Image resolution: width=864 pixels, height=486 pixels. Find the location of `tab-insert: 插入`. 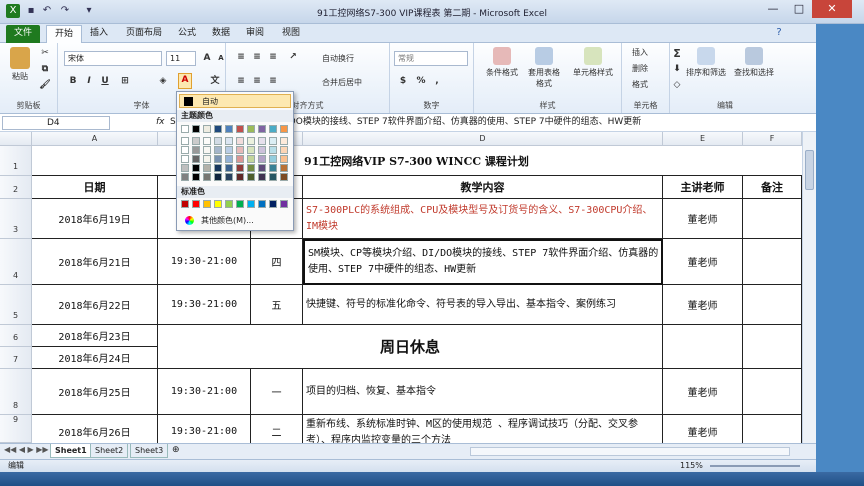

tab-insert: 插入 is located at coordinates (99, 34).